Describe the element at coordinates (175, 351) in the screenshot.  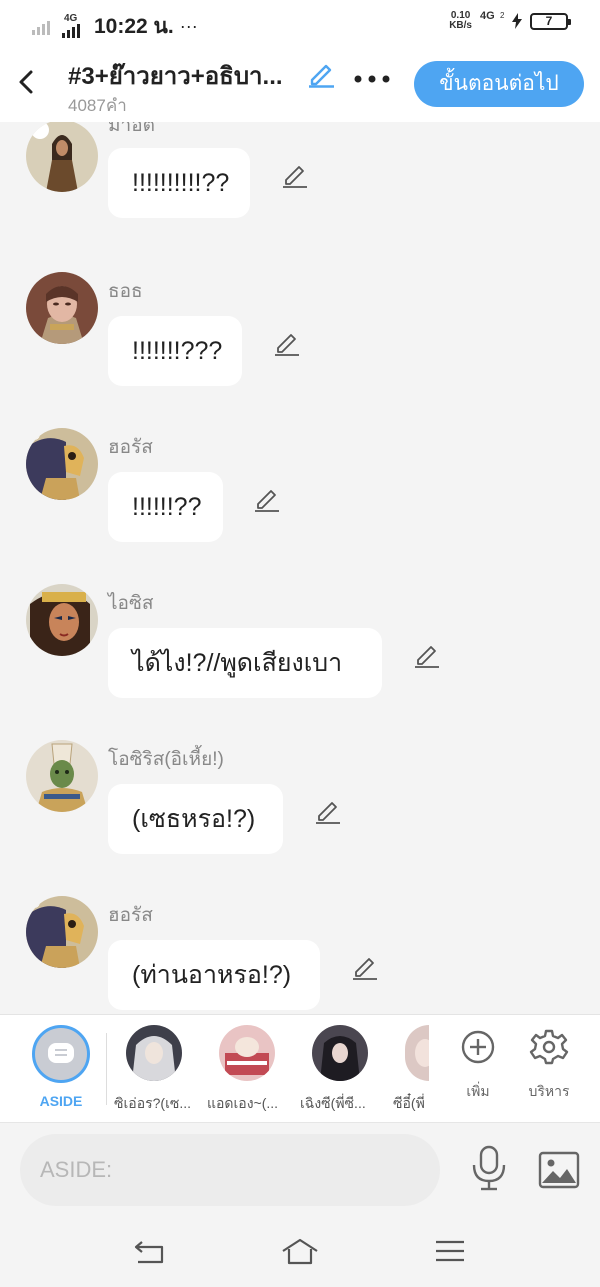
I see `message-bubble: !!!!!!!???` at that location.